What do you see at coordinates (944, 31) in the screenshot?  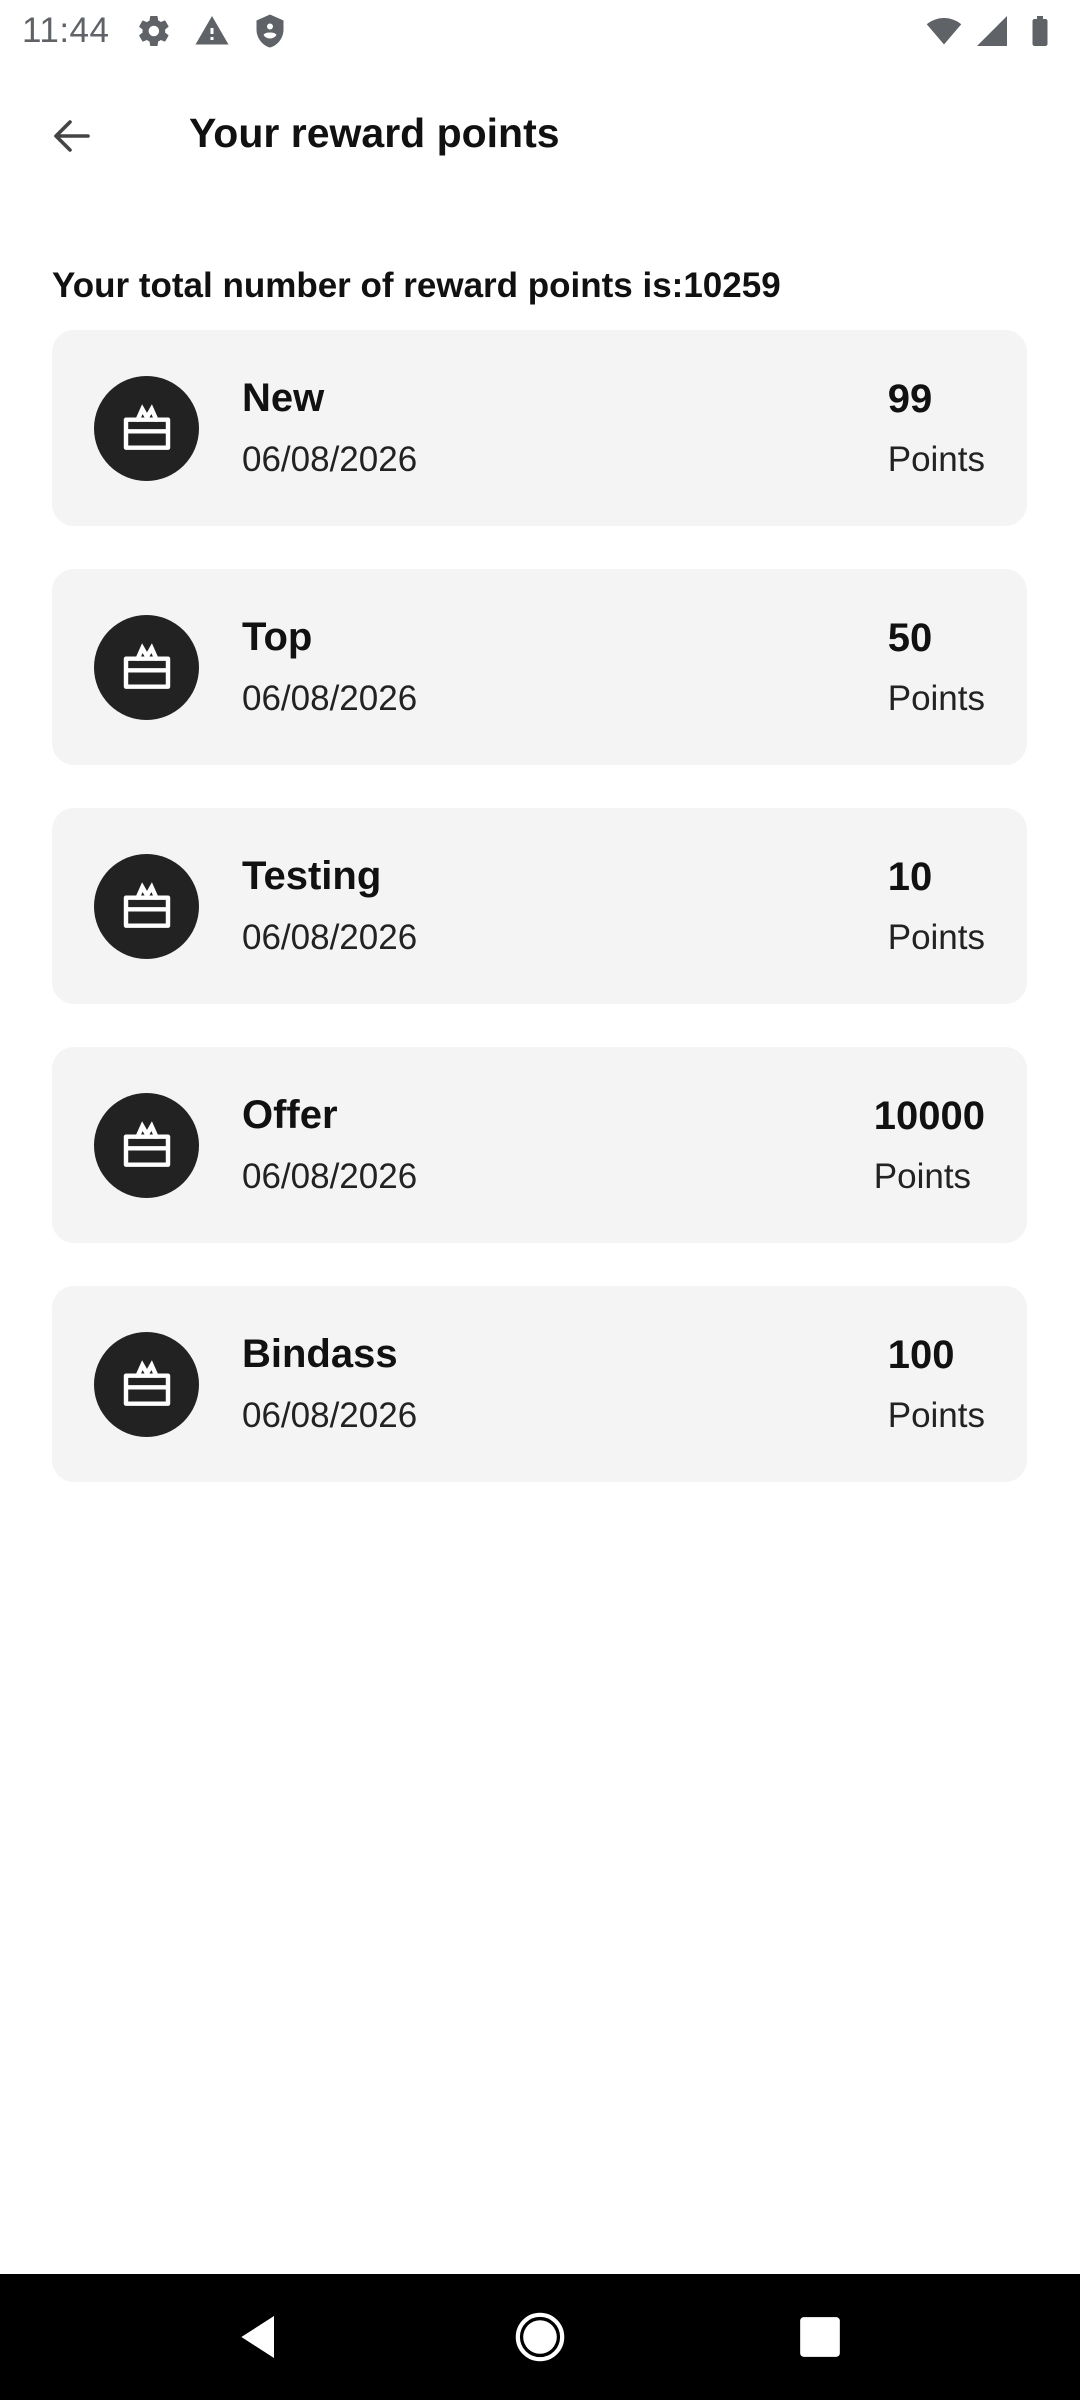 I see `wifi-icon` at bounding box center [944, 31].